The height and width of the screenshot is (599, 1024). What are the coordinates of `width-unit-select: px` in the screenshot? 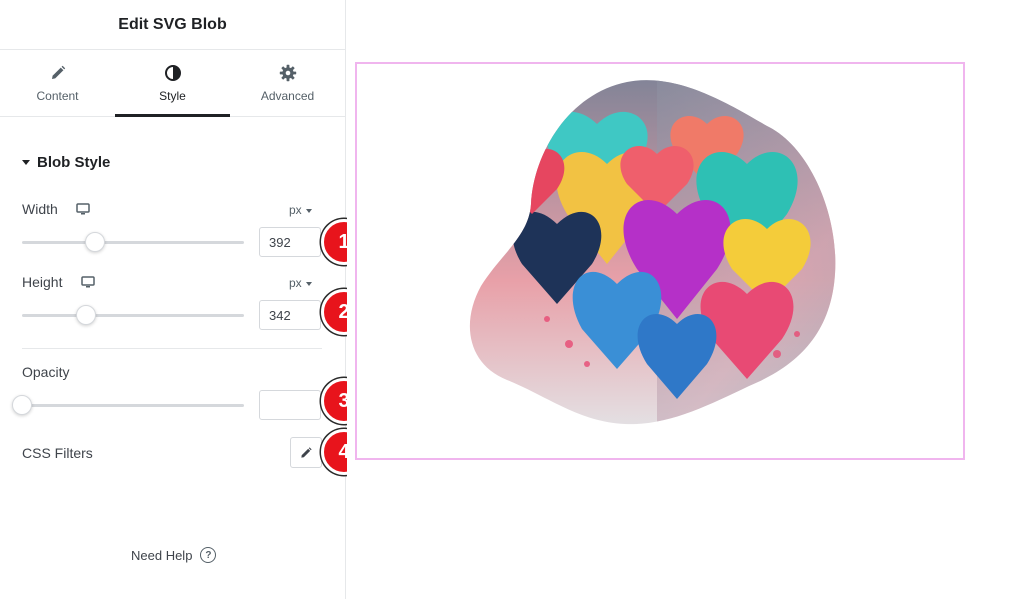 It's located at (300, 210).